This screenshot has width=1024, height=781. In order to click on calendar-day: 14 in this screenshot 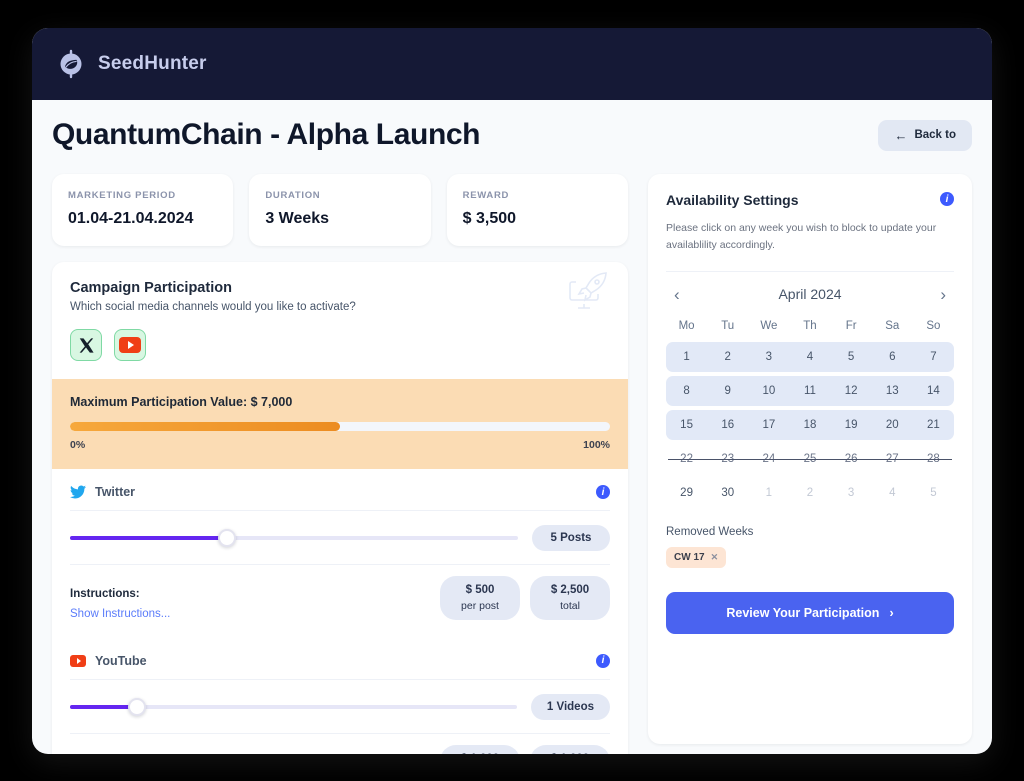, I will do `click(933, 391)`.